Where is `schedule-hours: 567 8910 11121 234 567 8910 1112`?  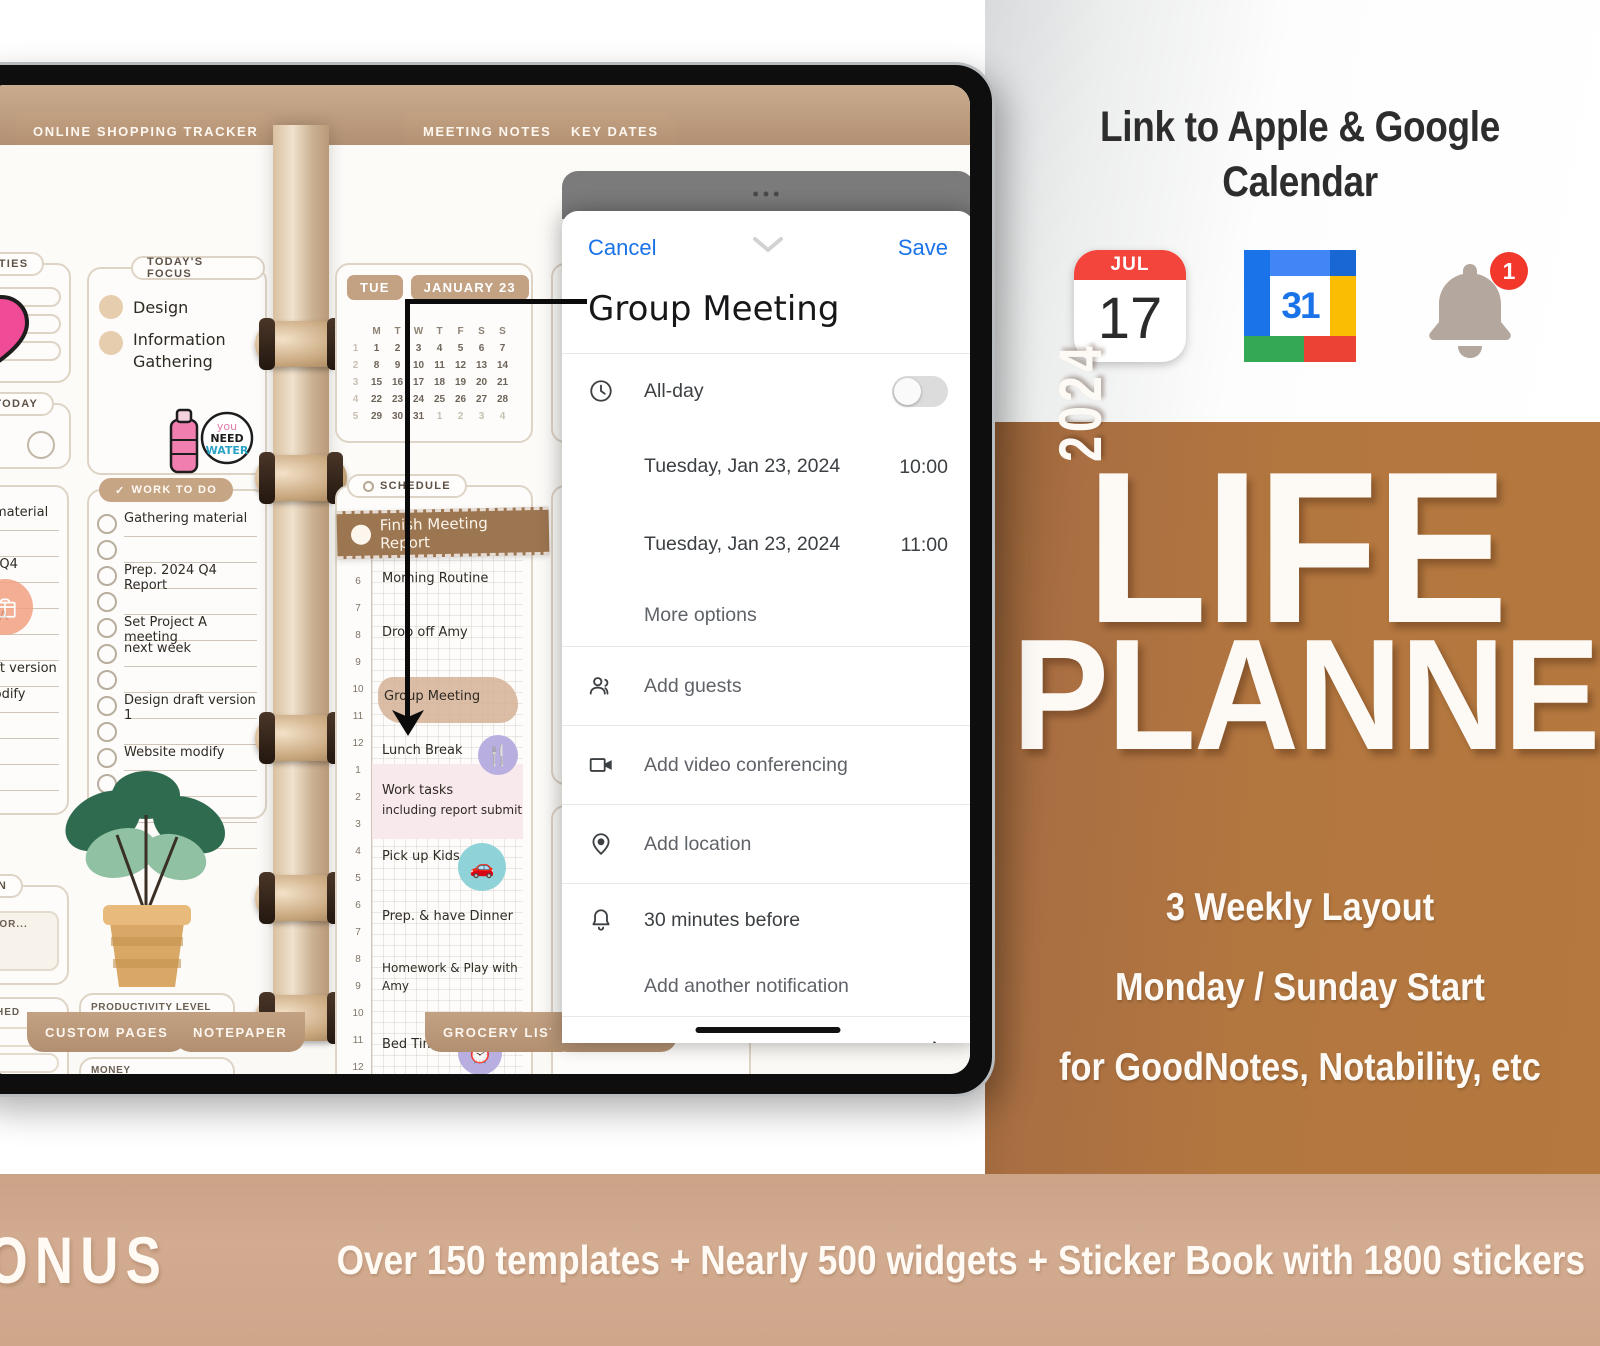
schedule-hours: 567 8910 11121 234 567 8910 1112 is located at coordinates (358, 811).